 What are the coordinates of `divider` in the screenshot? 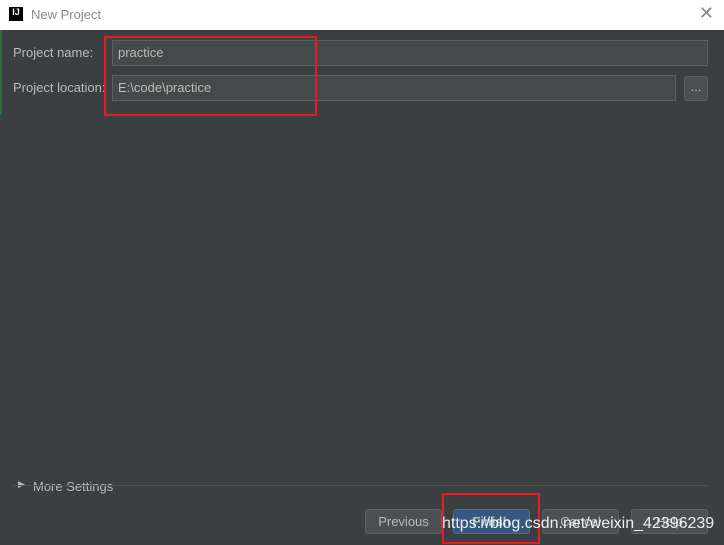 It's located at (360, 485).